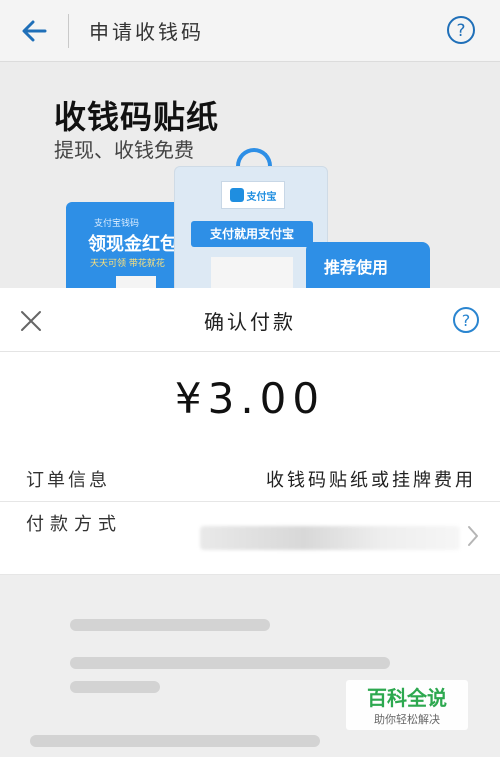 The image size is (500, 757). I want to click on sticker-tiny-text: 天天可领 带花就花, so click(127, 264).